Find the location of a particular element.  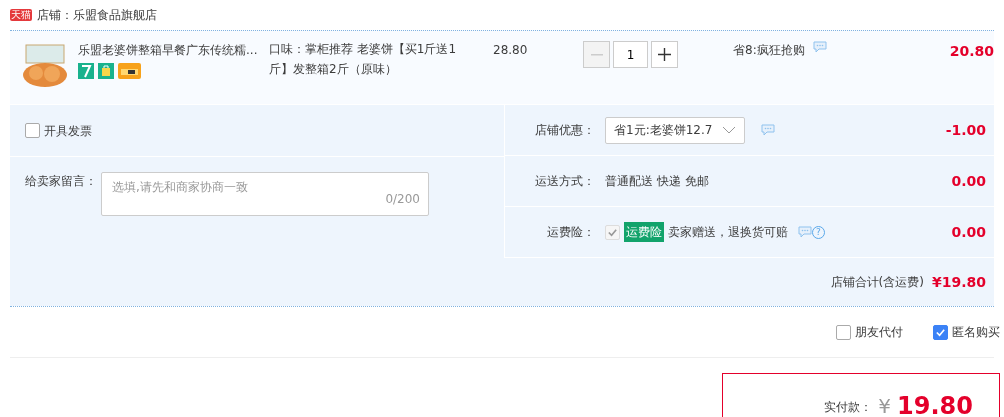

store-badge: 天猫 is located at coordinates (21, 15).